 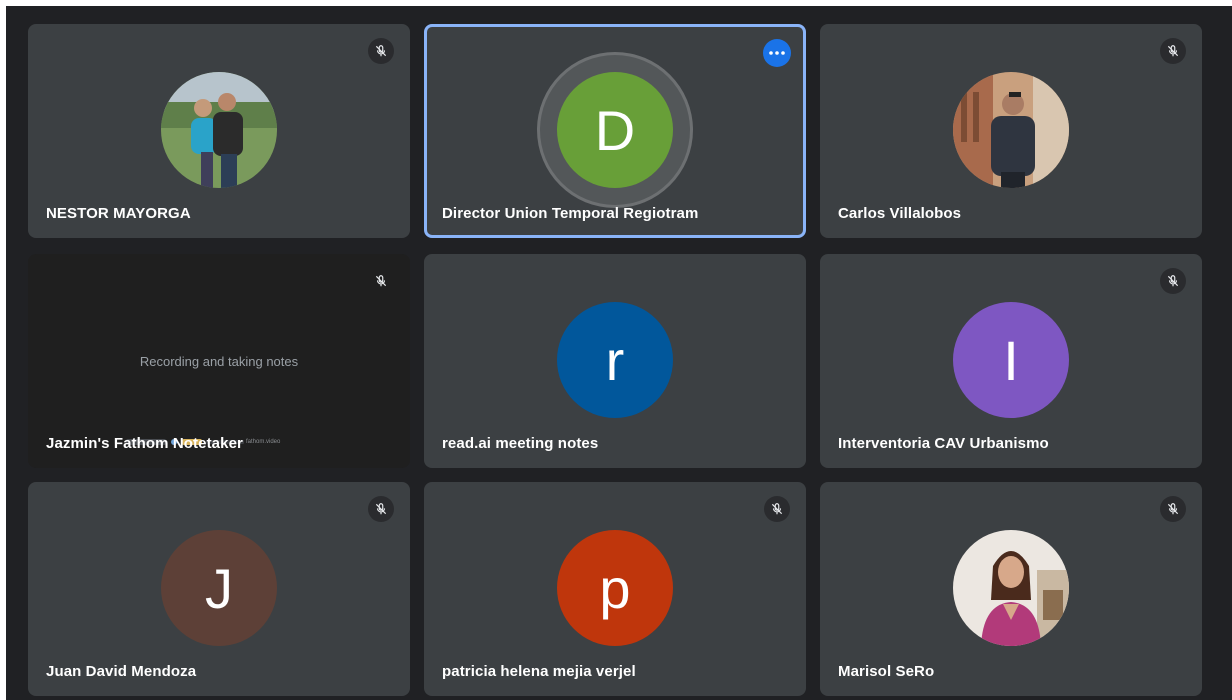 What do you see at coordinates (777, 53) in the screenshot?
I see `more-options-icon` at bounding box center [777, 53].